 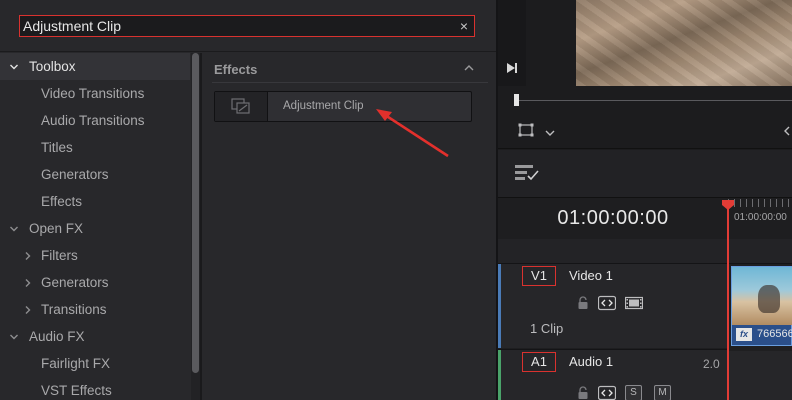 What do you see at coordinates (52, 66) in the screenshot?
I see `tree-item-label: Toolbox` at bounding box center [52, 66].